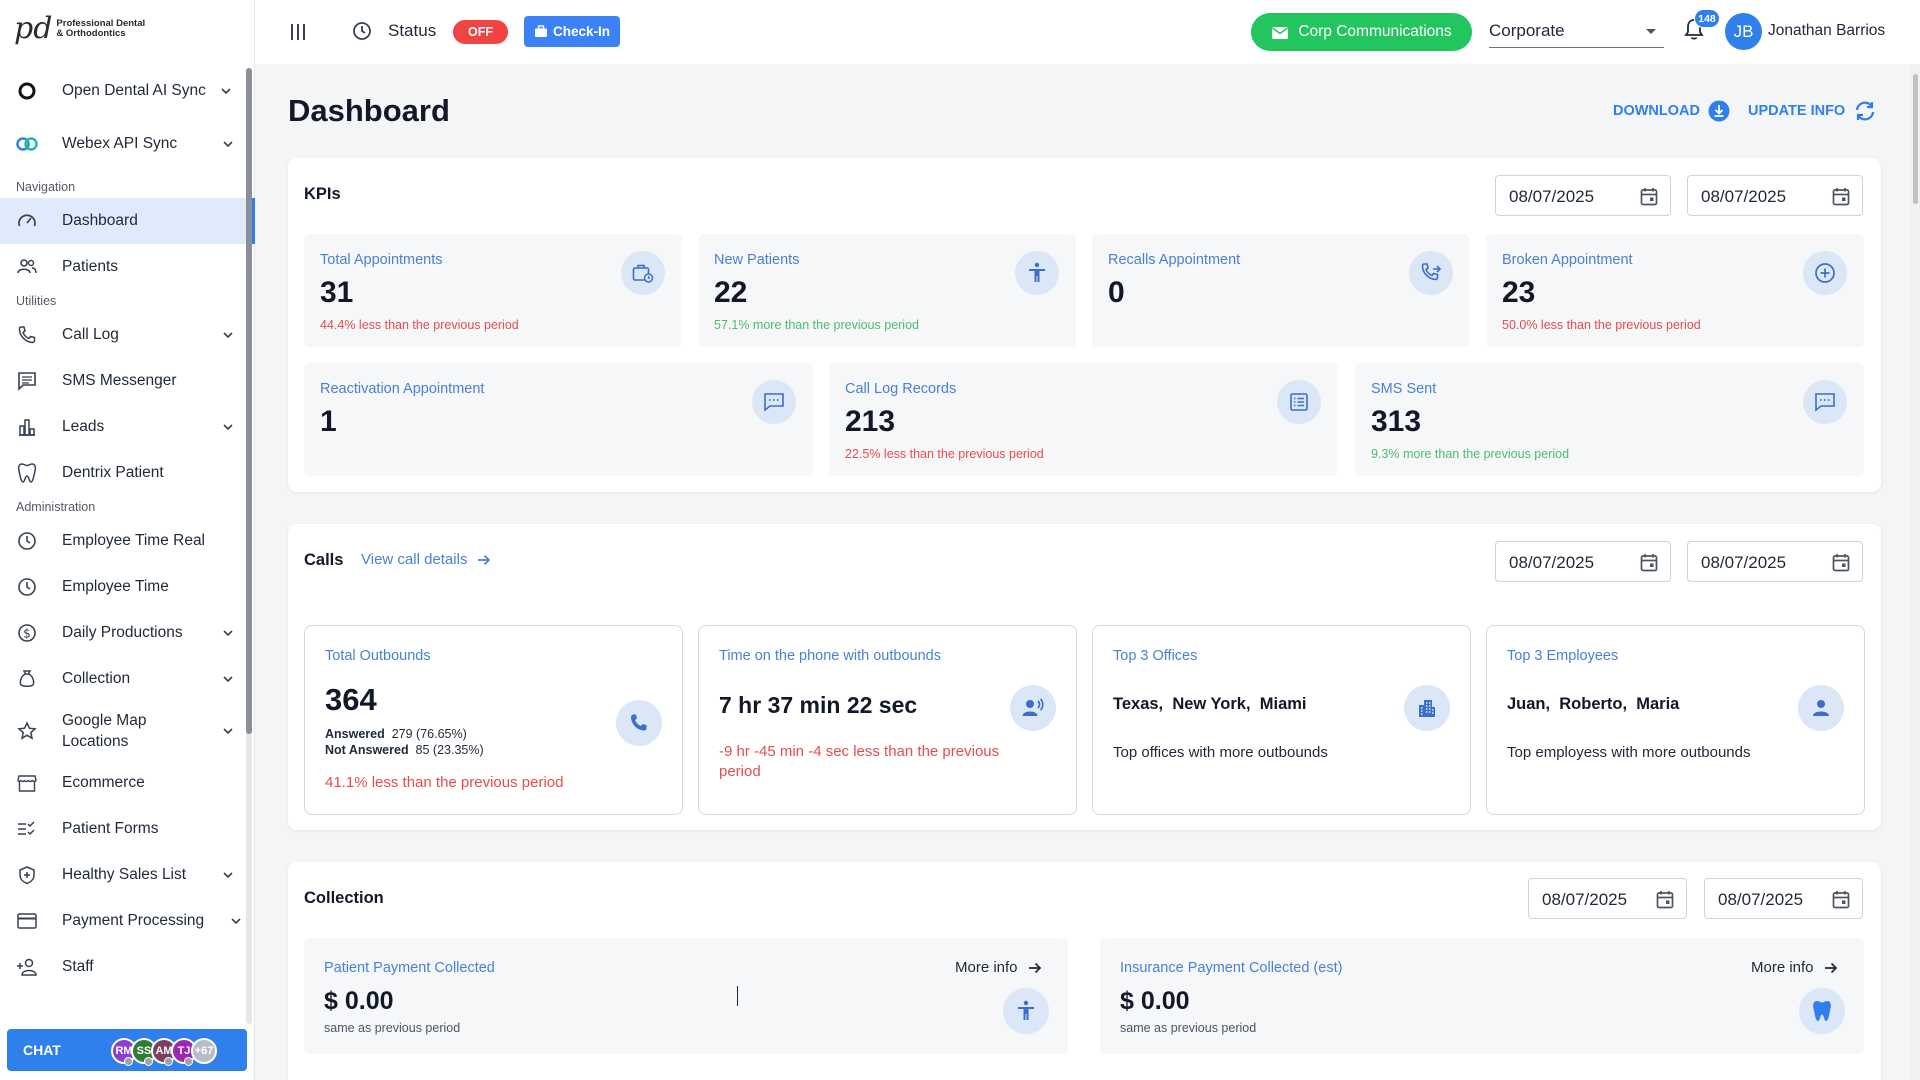 This screenshot has width=1920, height=1080. I want to click on status-toggle: OFF, so click(480, 32).